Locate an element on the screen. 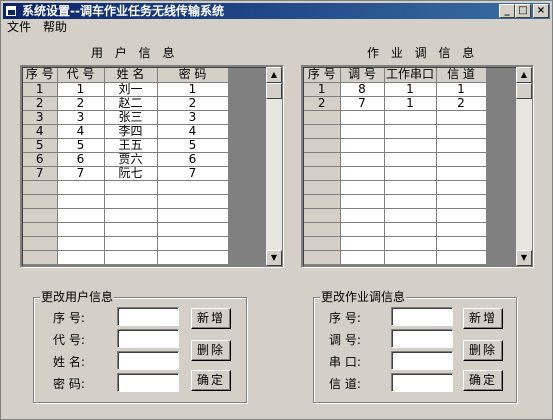  cell-code: 5 is located at coordinates (81, 145).